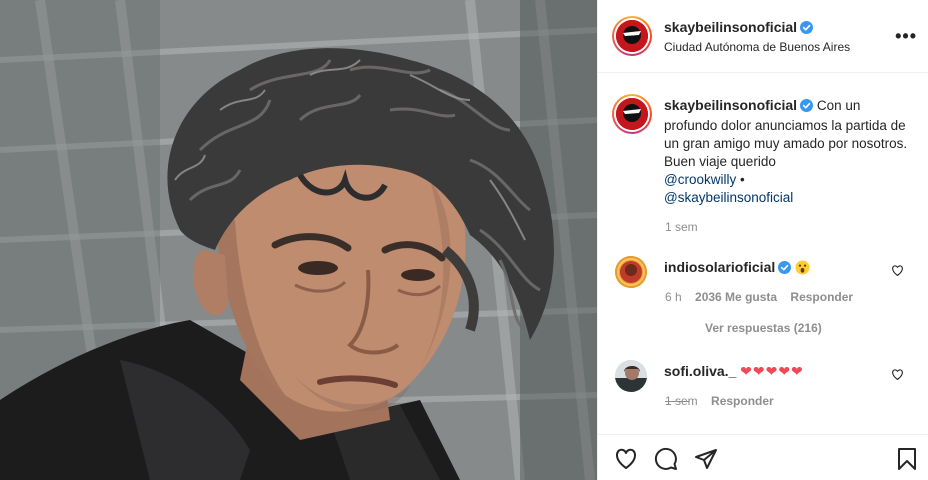 The height and width of the screenshot is (480, 928). I want to click on action-bar, so click(763, 457).